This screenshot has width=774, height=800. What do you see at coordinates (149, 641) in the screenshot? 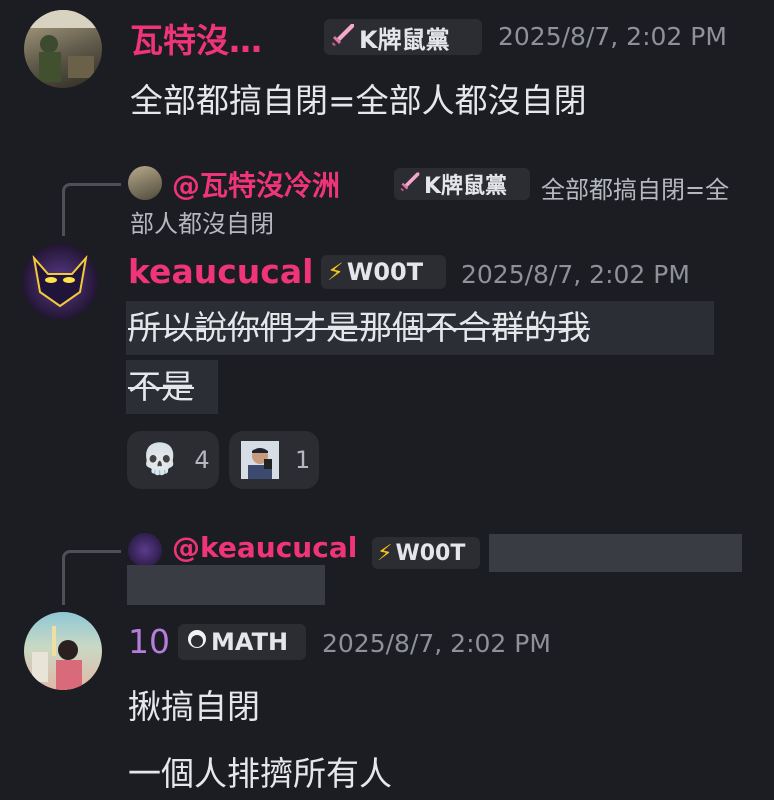
I see `message-3-author: 10` at bounding box center [149, 641].